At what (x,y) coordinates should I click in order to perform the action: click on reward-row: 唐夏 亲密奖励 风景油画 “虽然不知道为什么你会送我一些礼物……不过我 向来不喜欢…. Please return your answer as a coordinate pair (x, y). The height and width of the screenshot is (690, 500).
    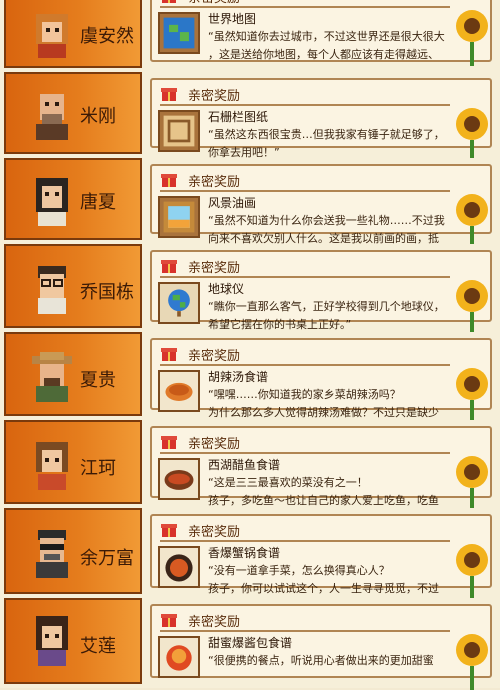
    Looking at the image, I should click on (250, 204).